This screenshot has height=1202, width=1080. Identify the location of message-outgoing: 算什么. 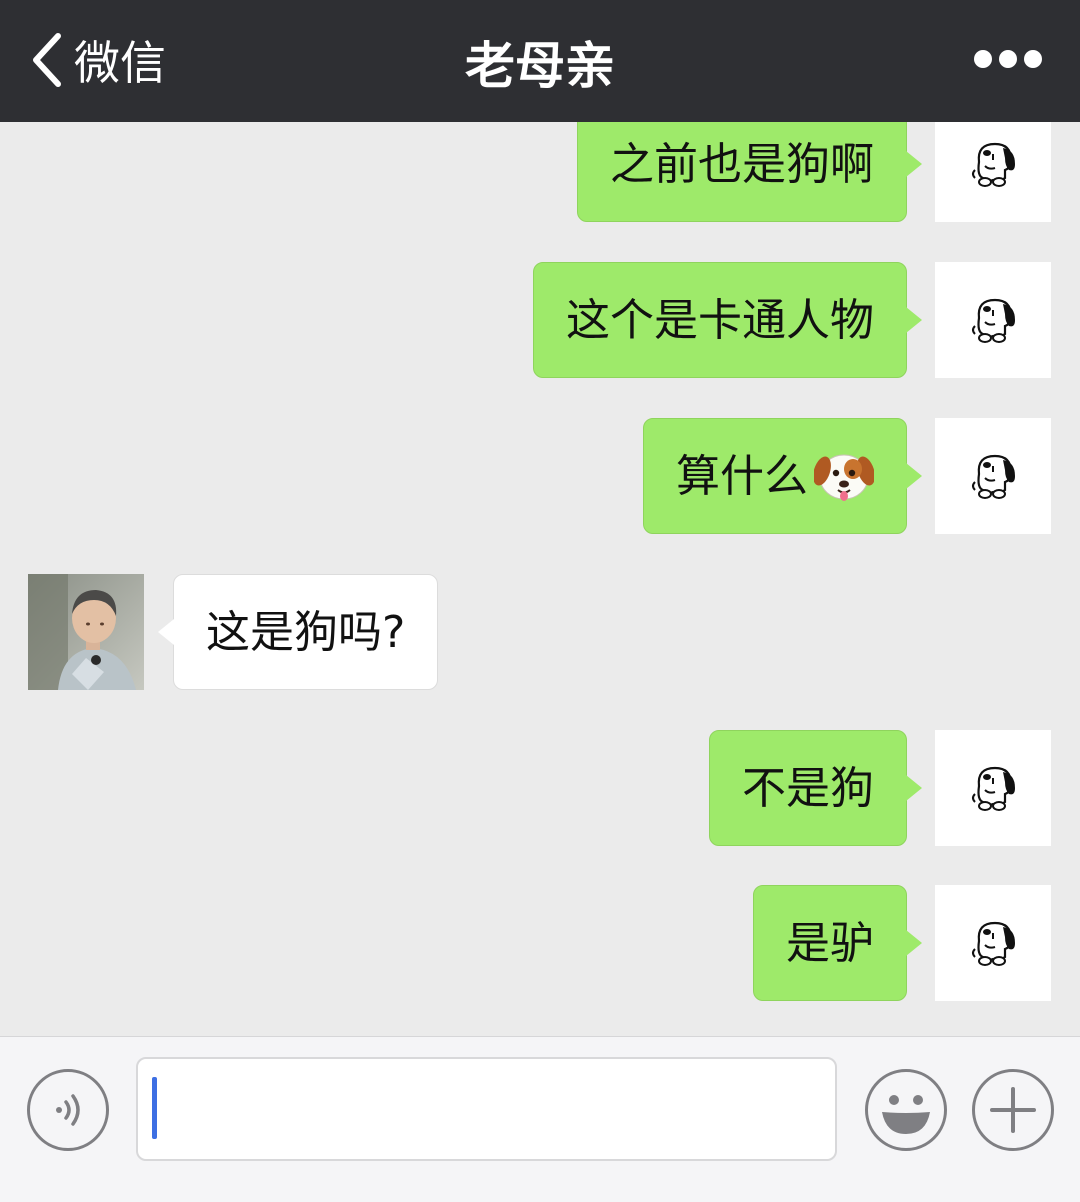
(540, 476).